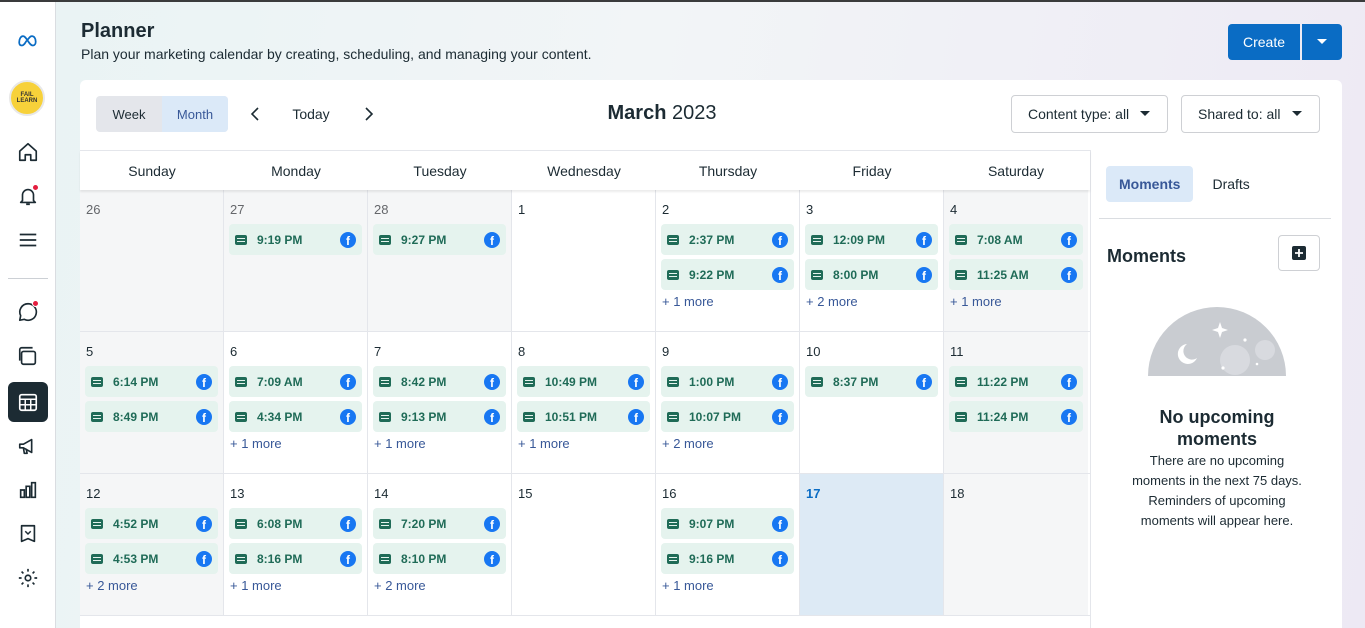 The height and width of the screenshot is (628, 1365). What do you see at coordinates (311, 114) in the screenshot?
I see `today-button: Today` at bounding box center [311, 114].